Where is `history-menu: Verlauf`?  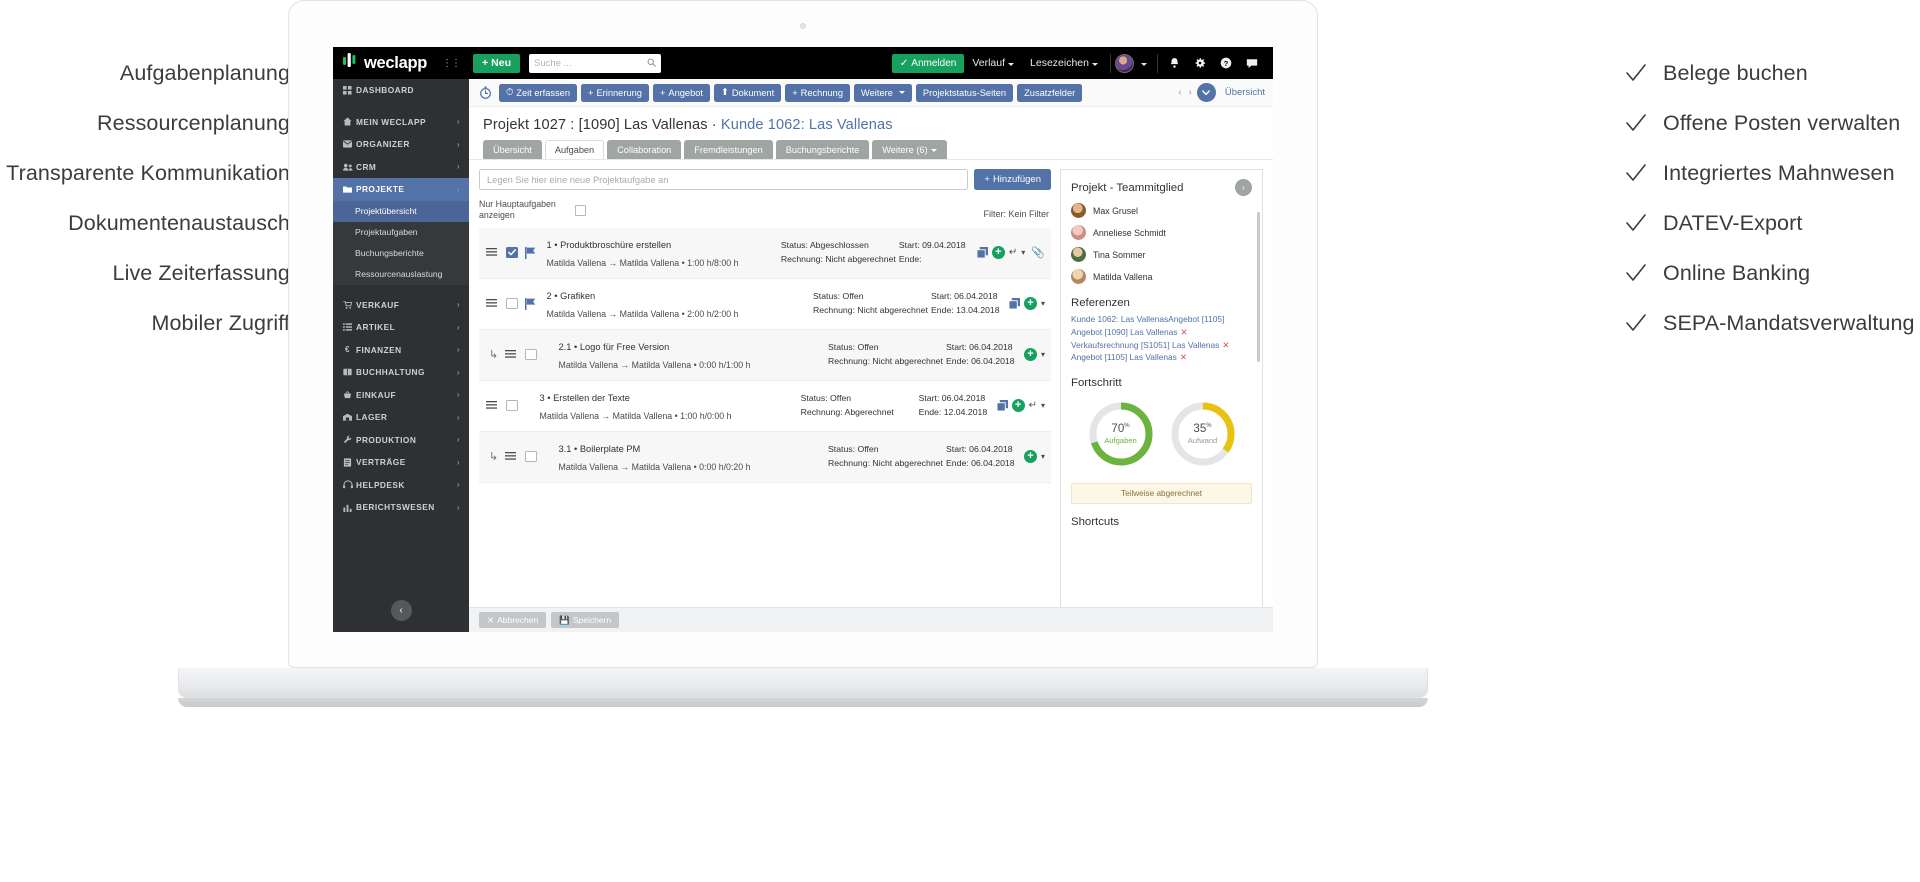
history-menu: Verlauf is located at coordinates (993, 63).